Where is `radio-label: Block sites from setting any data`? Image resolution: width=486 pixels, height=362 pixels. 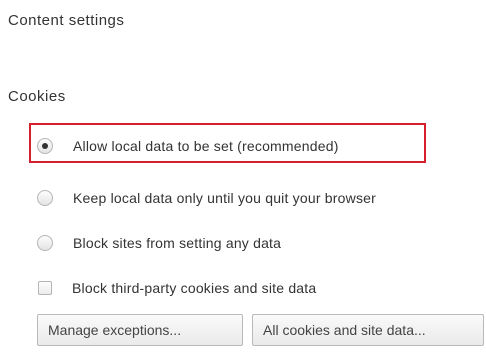
radio-label: Block sites from setting any data is located at coordinates (177, 243).